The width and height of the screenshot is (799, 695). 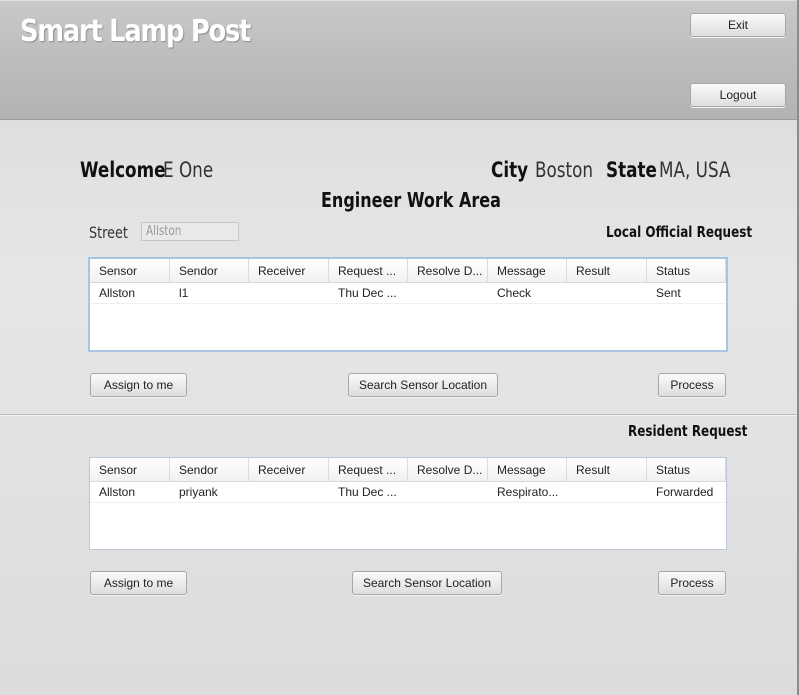 I want to click on welcome-label: Welcome, so click(x=123, y=170).